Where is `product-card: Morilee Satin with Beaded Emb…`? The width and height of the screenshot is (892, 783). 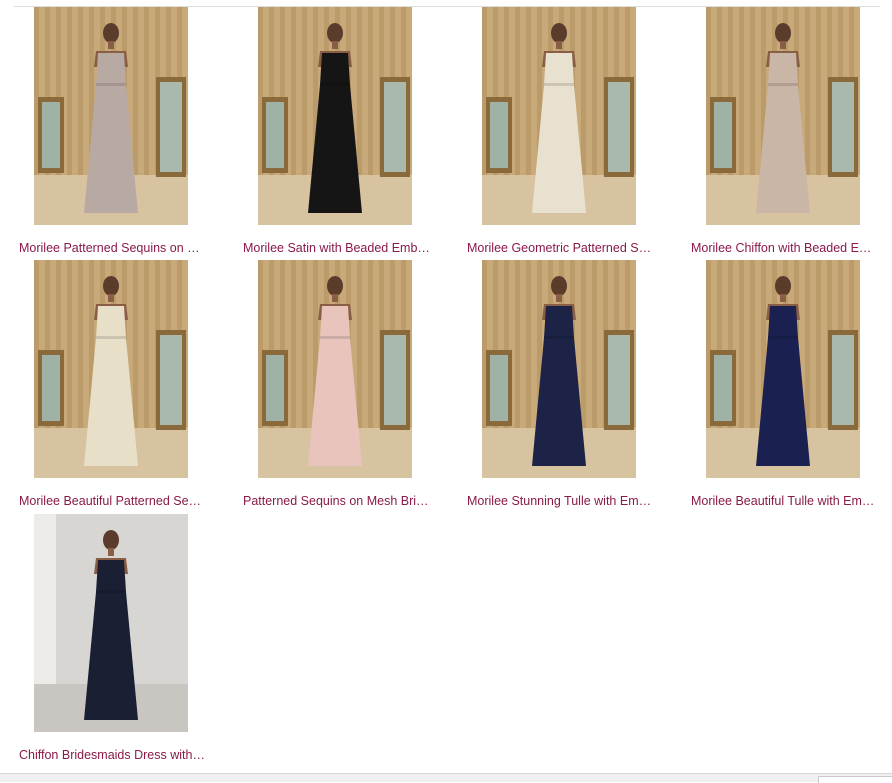
product-card: Morilee Satin with Beaded Emb… is located at coordinates (348, 133).